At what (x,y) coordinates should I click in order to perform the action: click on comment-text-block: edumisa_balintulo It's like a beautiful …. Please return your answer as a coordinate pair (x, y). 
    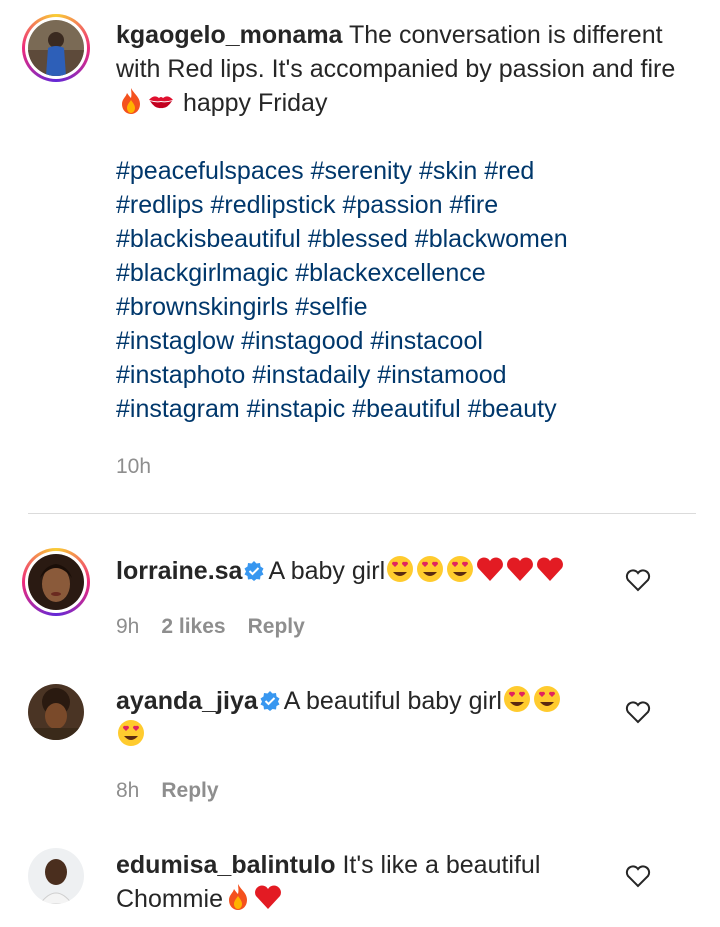
    Looking at the image, I should click on (361, 882).